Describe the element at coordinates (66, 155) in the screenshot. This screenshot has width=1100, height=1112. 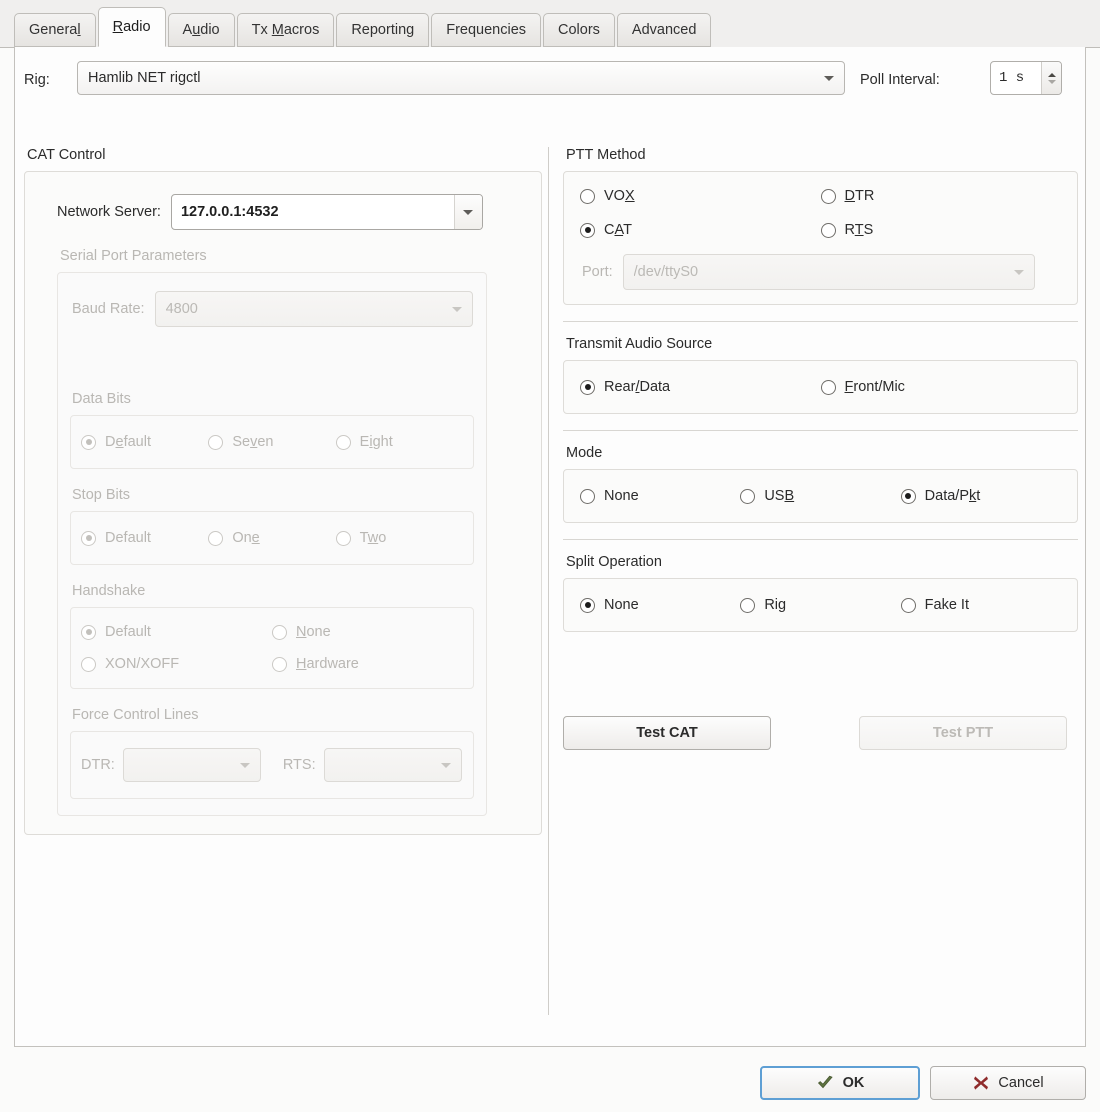
I see `cat-control-title: CAT Control` at that location.